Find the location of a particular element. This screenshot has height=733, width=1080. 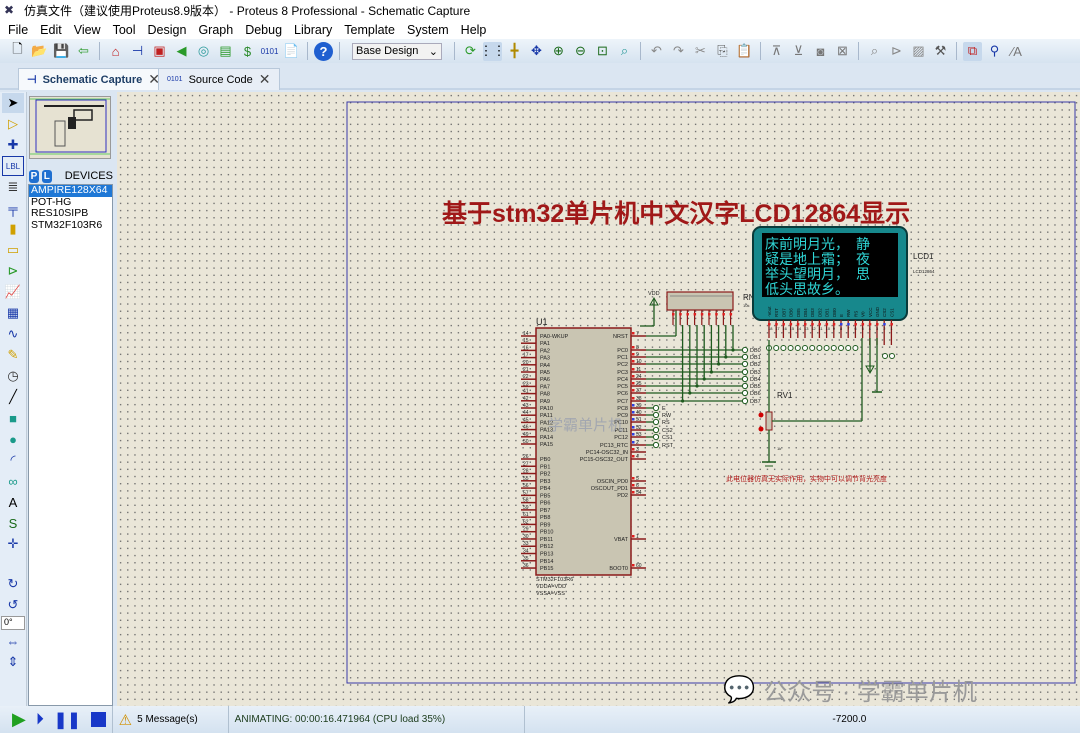

mirror-vertical-icon: ⇕ is located at coordinates (13, 662).